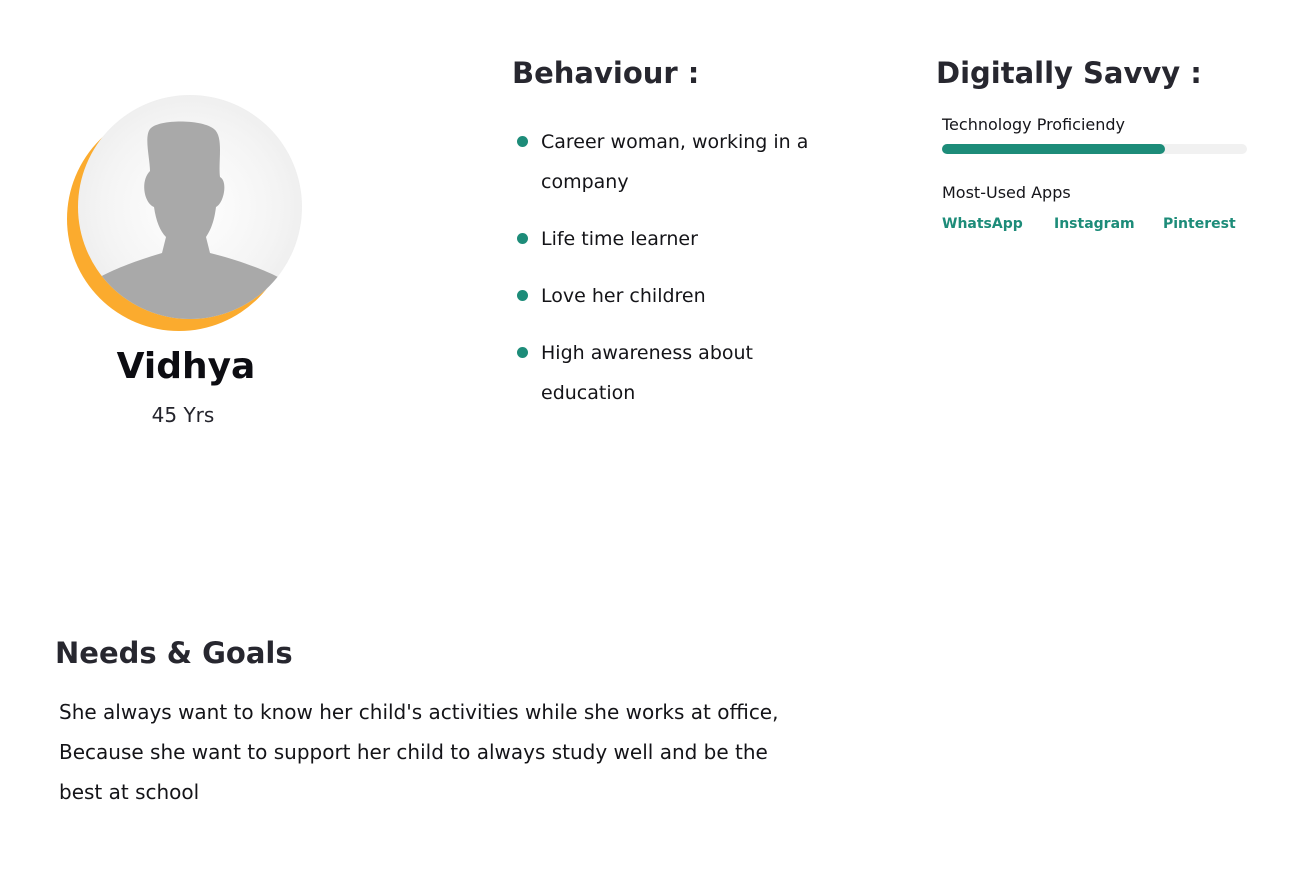  I want to click on behaviour-item: Life time learner, so click(662, 239).